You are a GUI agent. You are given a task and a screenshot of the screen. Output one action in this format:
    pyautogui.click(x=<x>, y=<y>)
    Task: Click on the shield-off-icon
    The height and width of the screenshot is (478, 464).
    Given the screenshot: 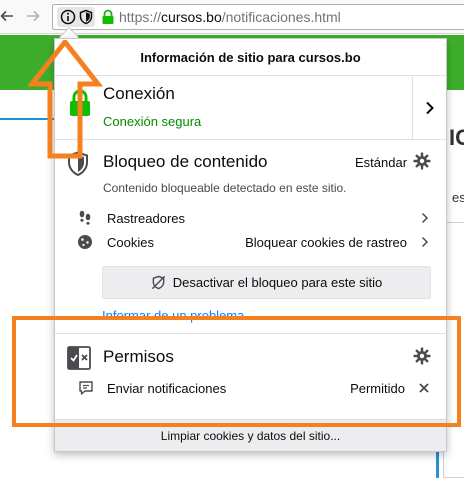 What is the action you would take?
    pyautogui.click(x=159, y=283)
    